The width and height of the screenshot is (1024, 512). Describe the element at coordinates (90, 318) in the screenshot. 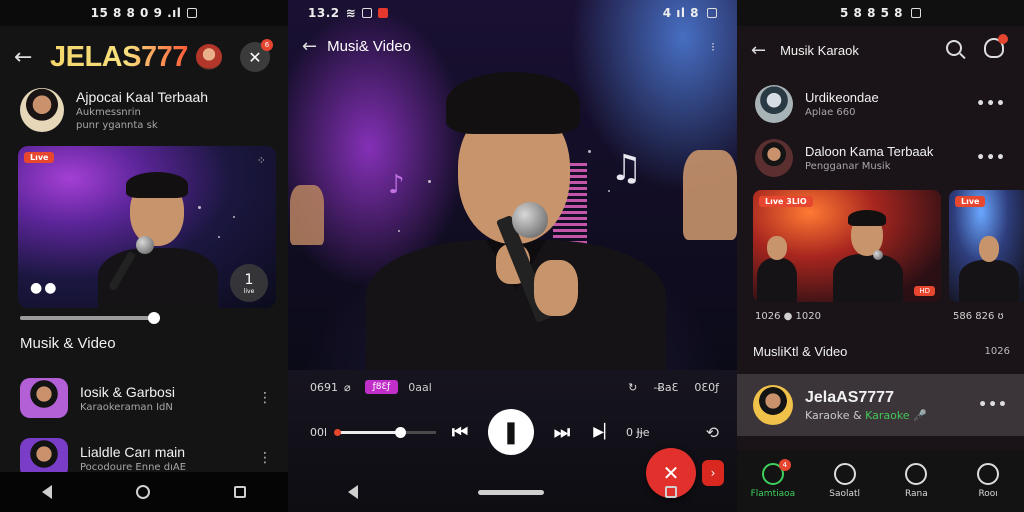

I see `progress-slider` at that location.